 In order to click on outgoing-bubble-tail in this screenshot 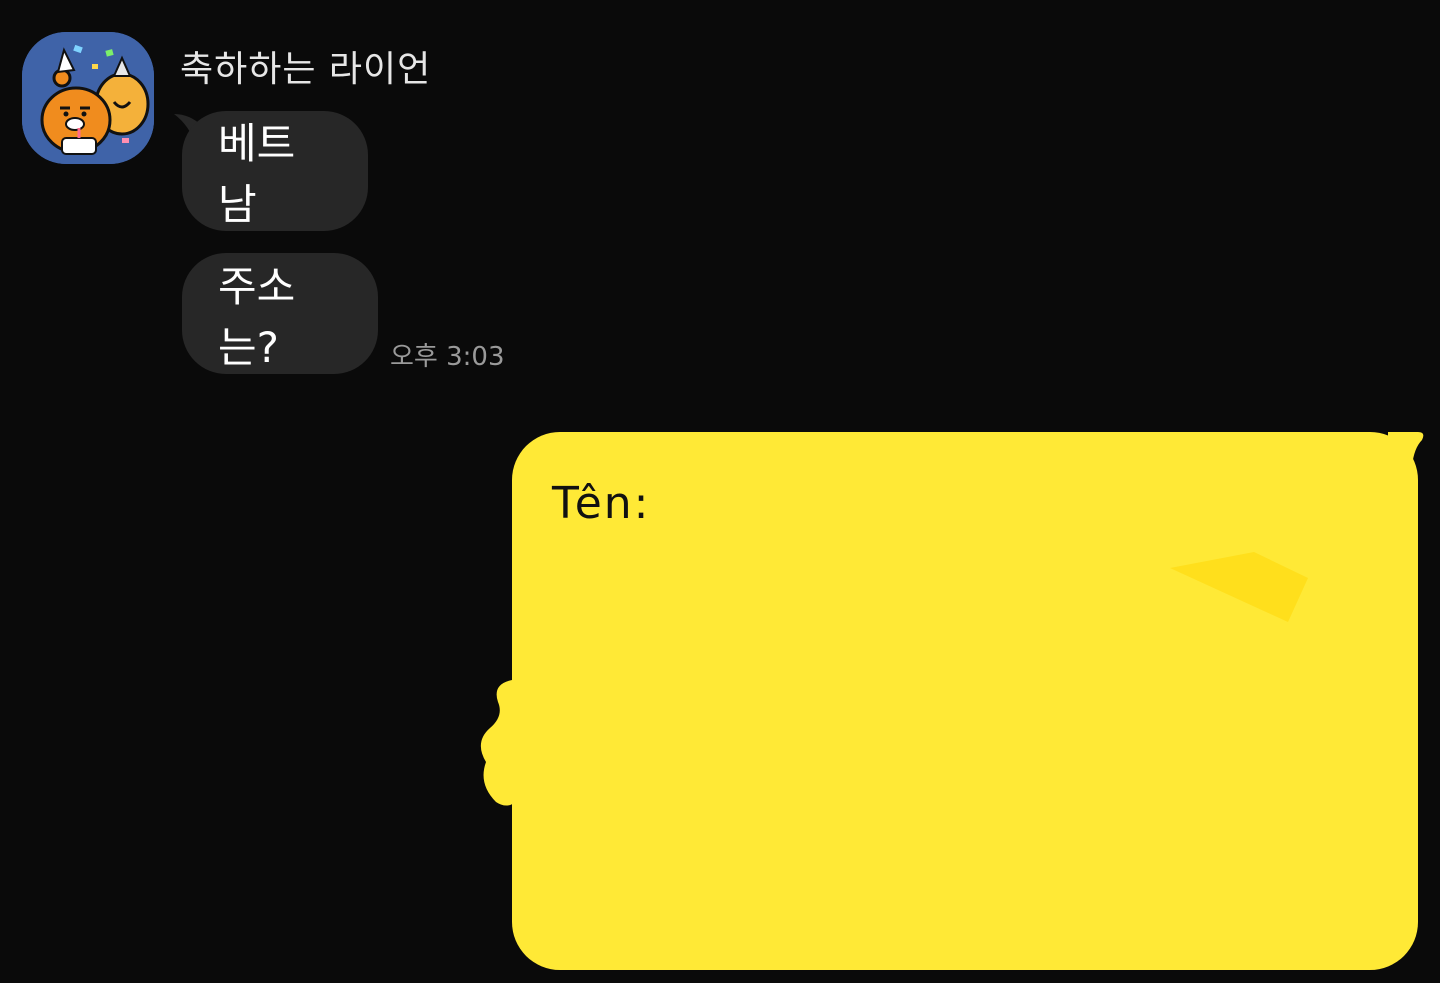, I will do `click(1406, 452)`.